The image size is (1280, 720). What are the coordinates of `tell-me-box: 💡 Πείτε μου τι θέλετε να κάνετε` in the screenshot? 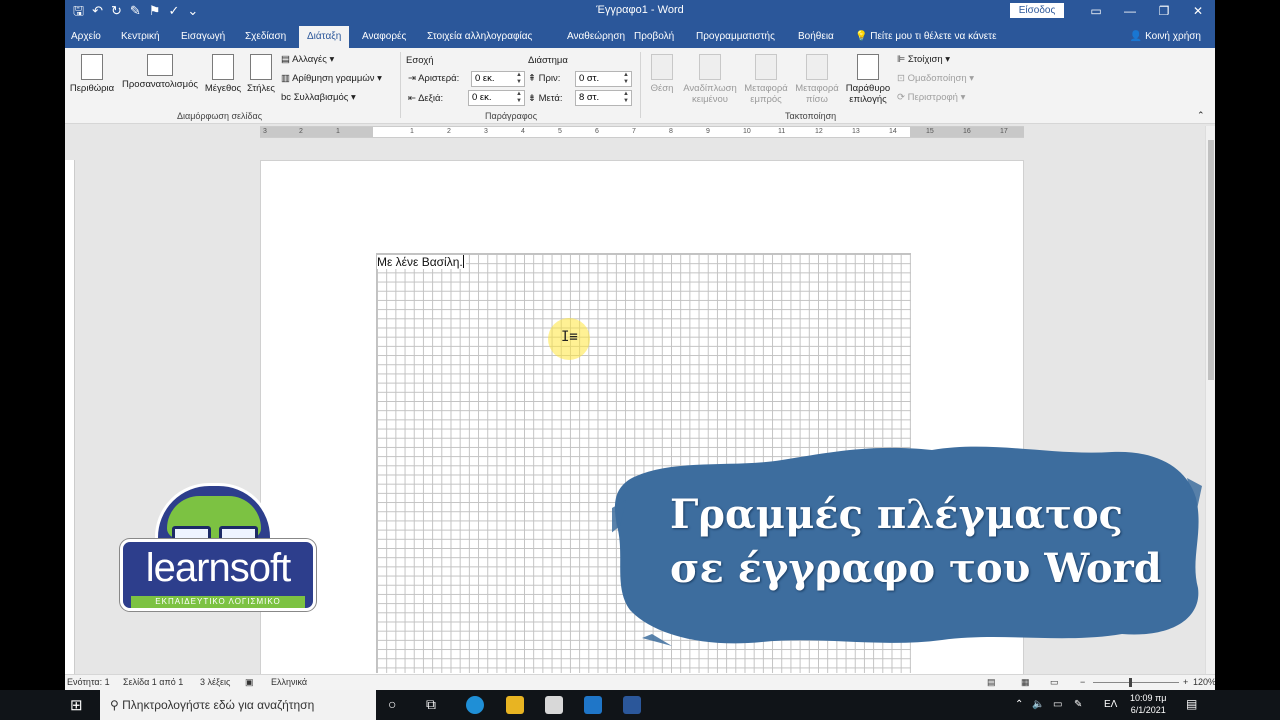 It's located at (926, 37).